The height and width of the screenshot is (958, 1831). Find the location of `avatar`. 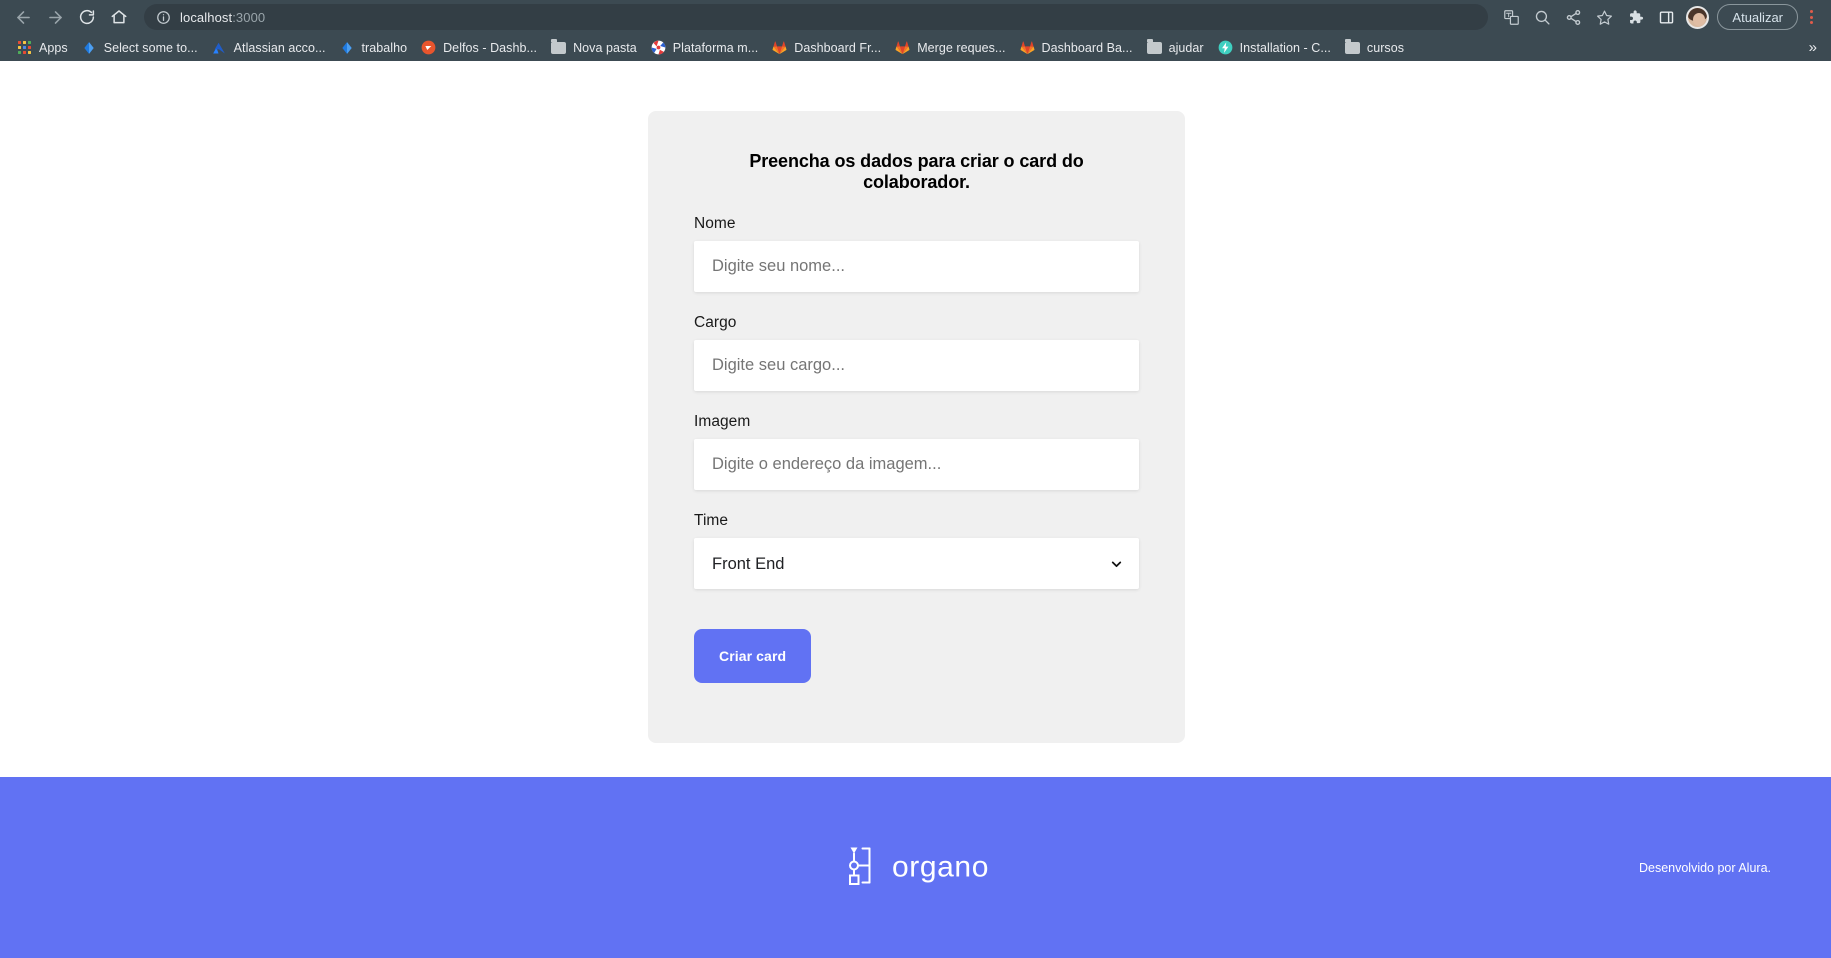

avatar is located at coordinates (1697, 17).